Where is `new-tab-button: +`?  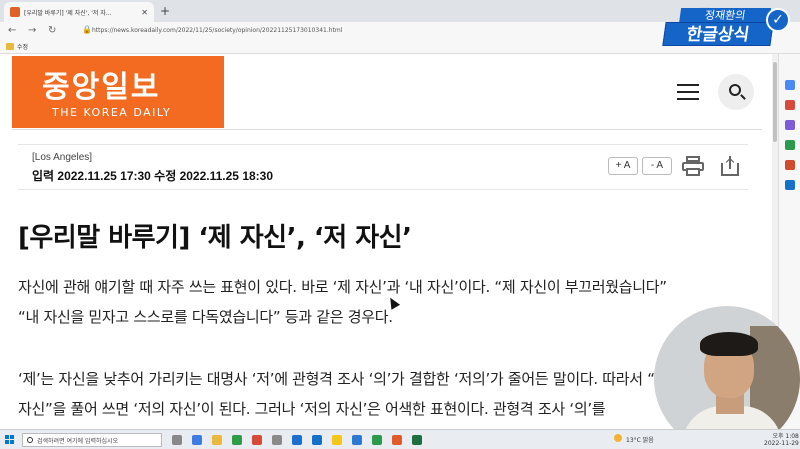 new-tab-button: + is located at coordinates (165, 11).